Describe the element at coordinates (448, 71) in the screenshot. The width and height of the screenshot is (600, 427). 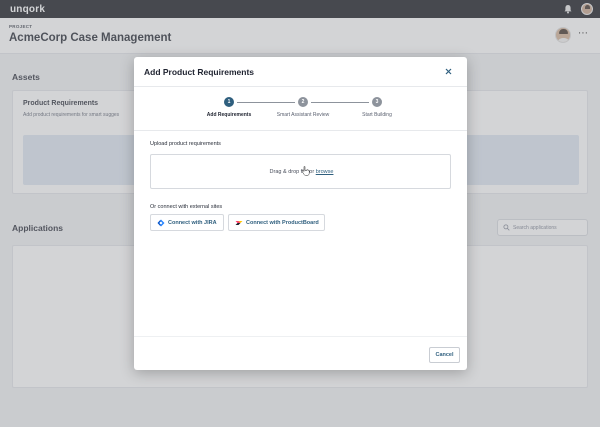
I see `close-icon` at that location.